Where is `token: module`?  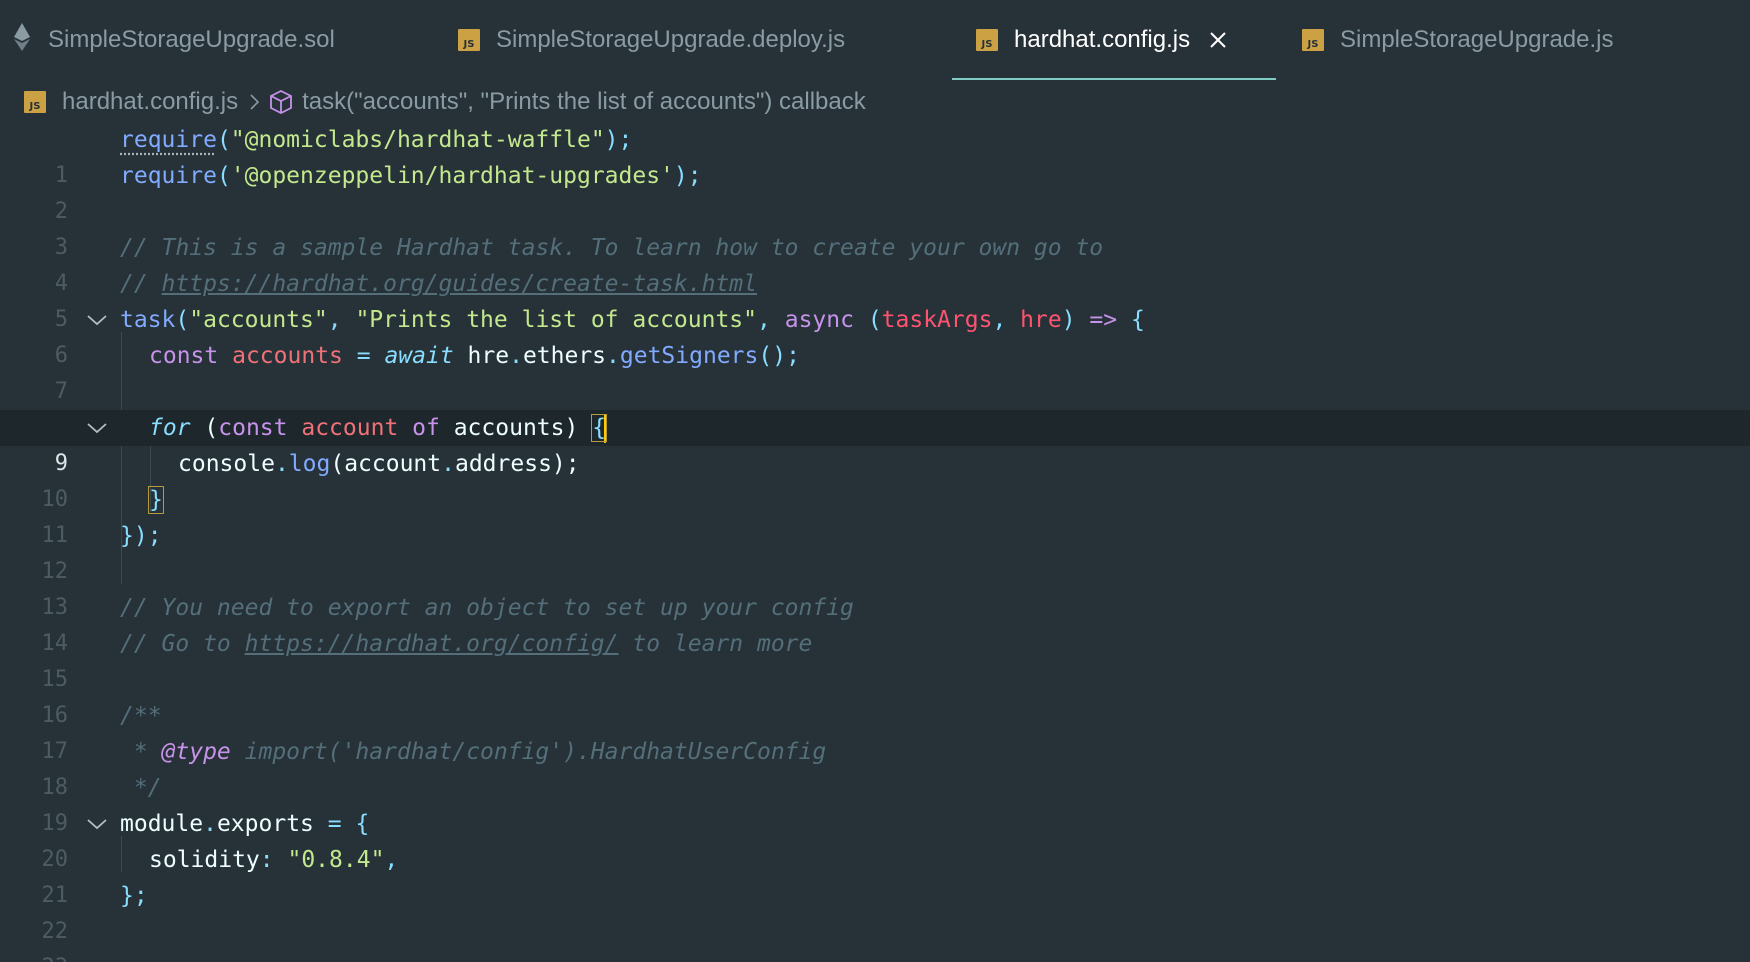 token: module is located at coordinates (162, 824).